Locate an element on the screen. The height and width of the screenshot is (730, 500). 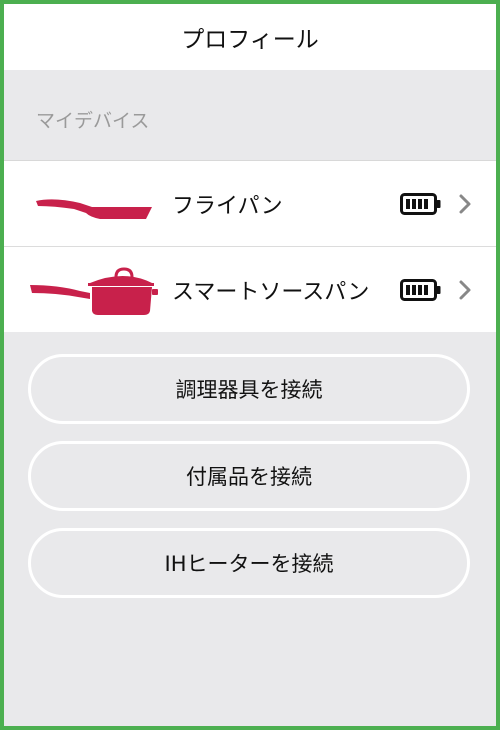
button-label: 調理器具を接続 is located at coordinates (249, 390).